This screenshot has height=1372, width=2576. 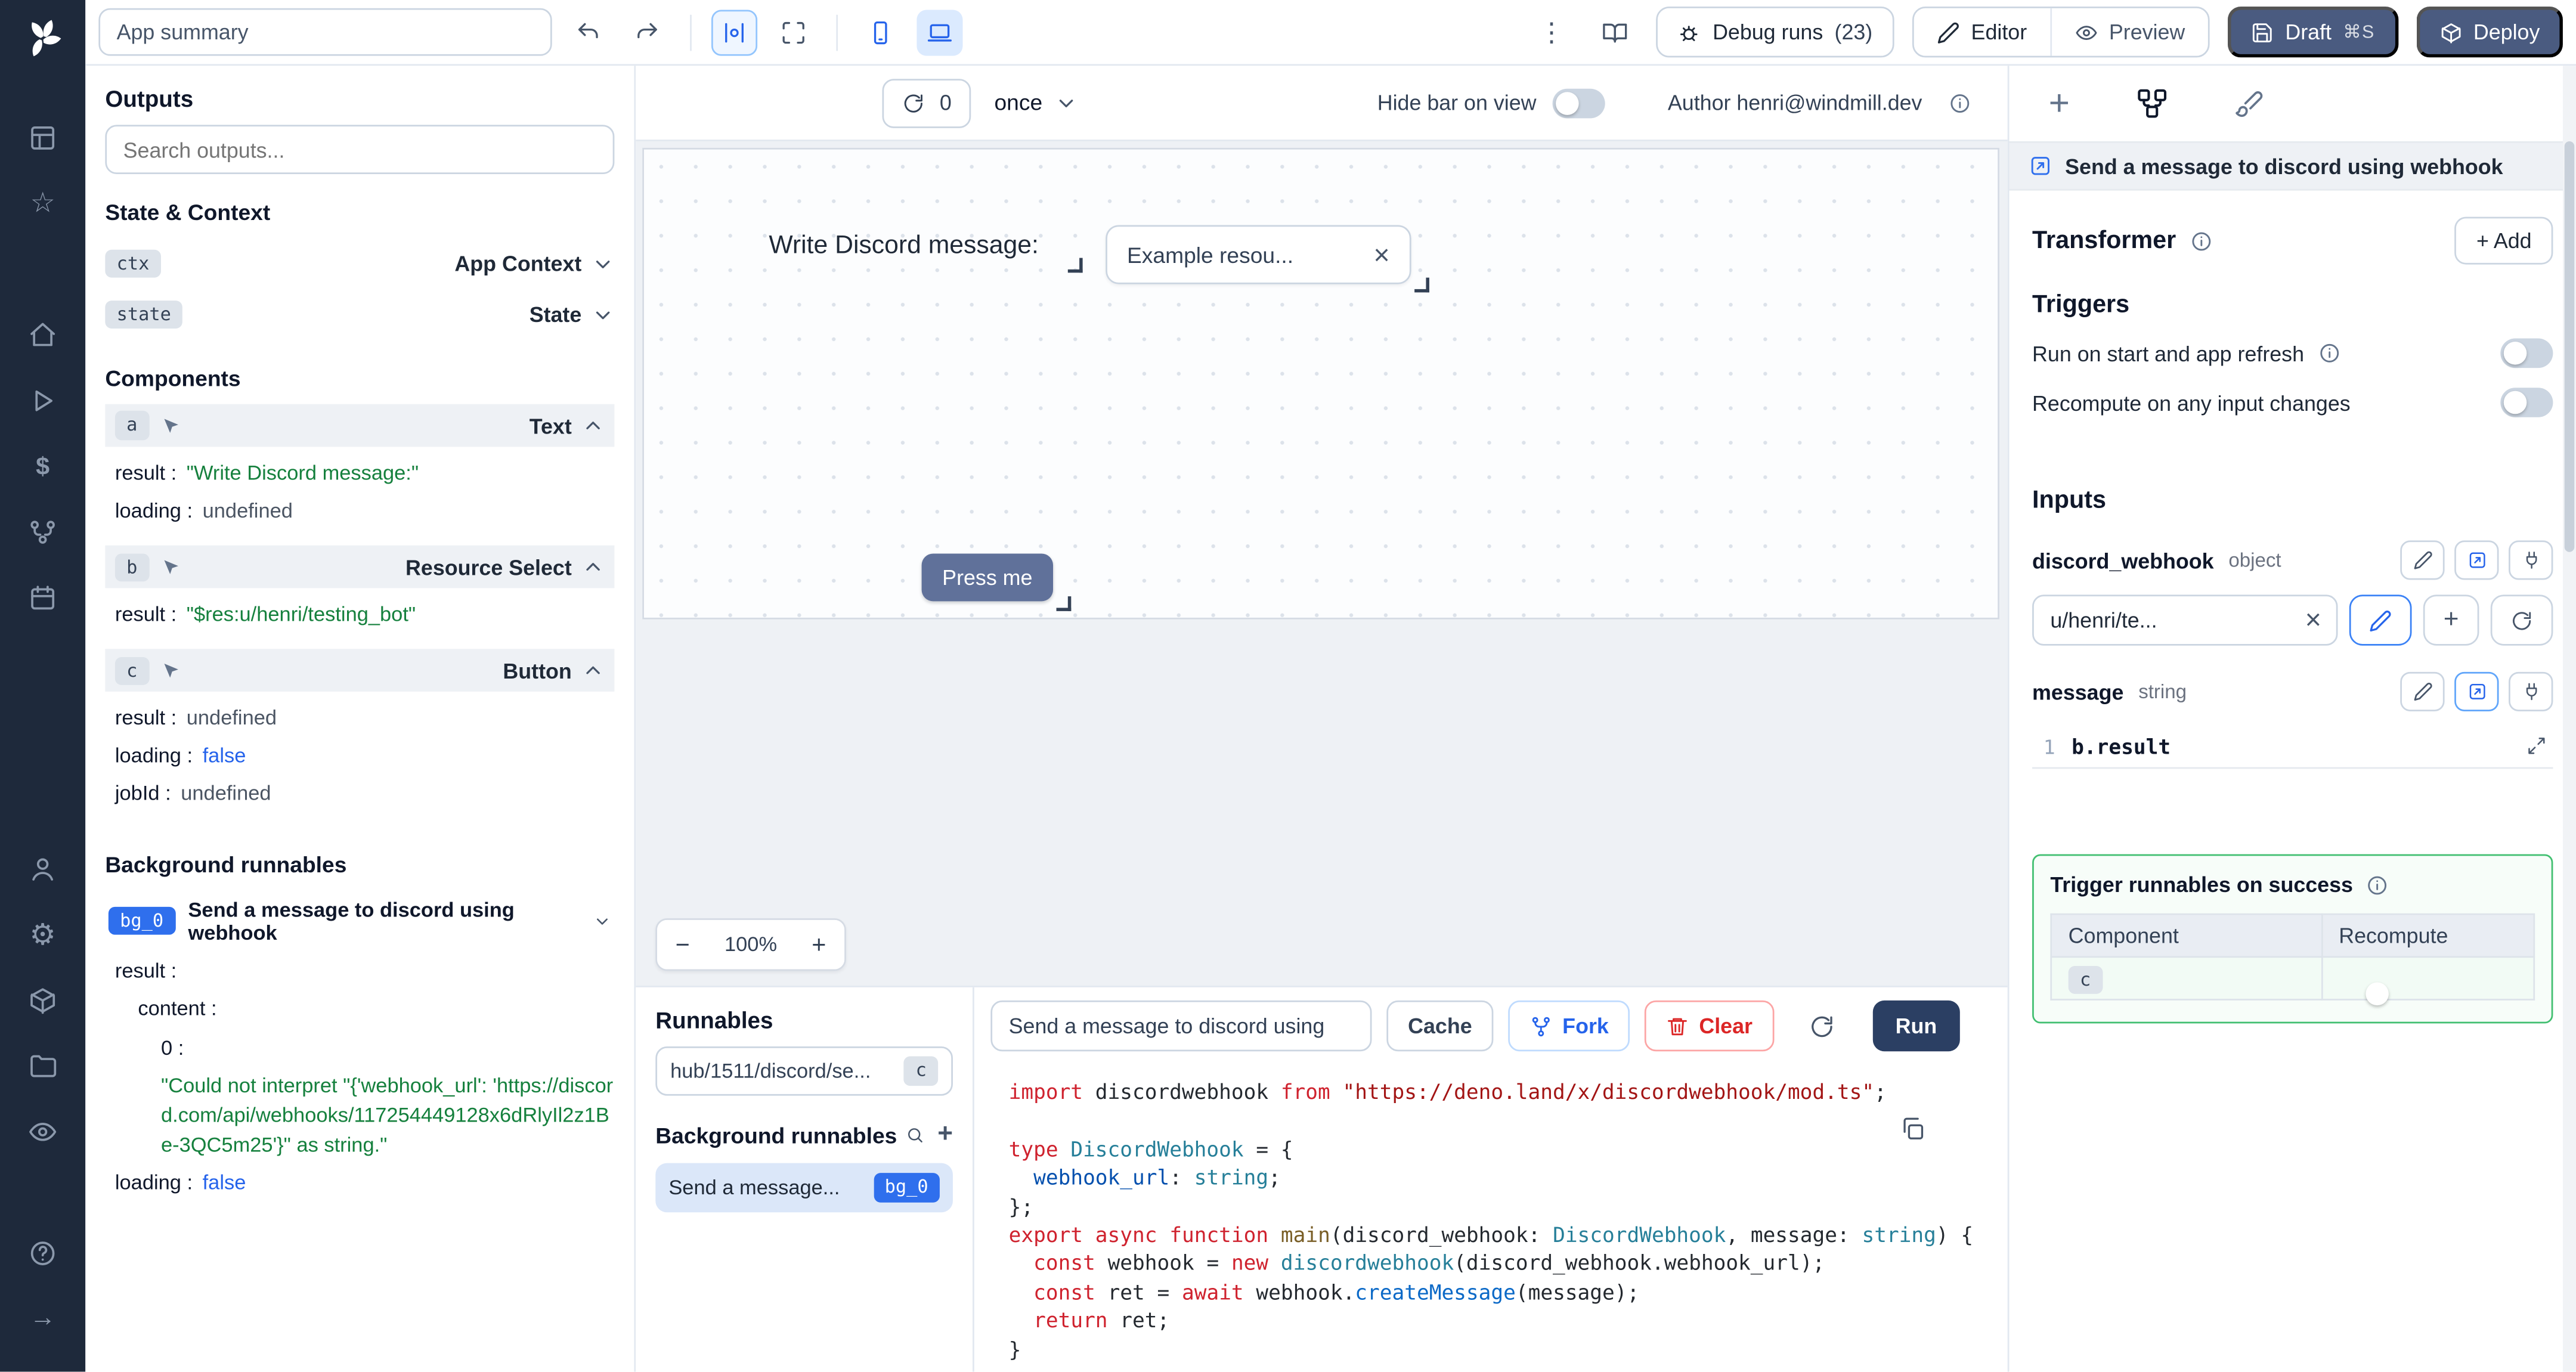 I want to click on message-expression-editor: 1 b.result, so click(x=2292, y=747).